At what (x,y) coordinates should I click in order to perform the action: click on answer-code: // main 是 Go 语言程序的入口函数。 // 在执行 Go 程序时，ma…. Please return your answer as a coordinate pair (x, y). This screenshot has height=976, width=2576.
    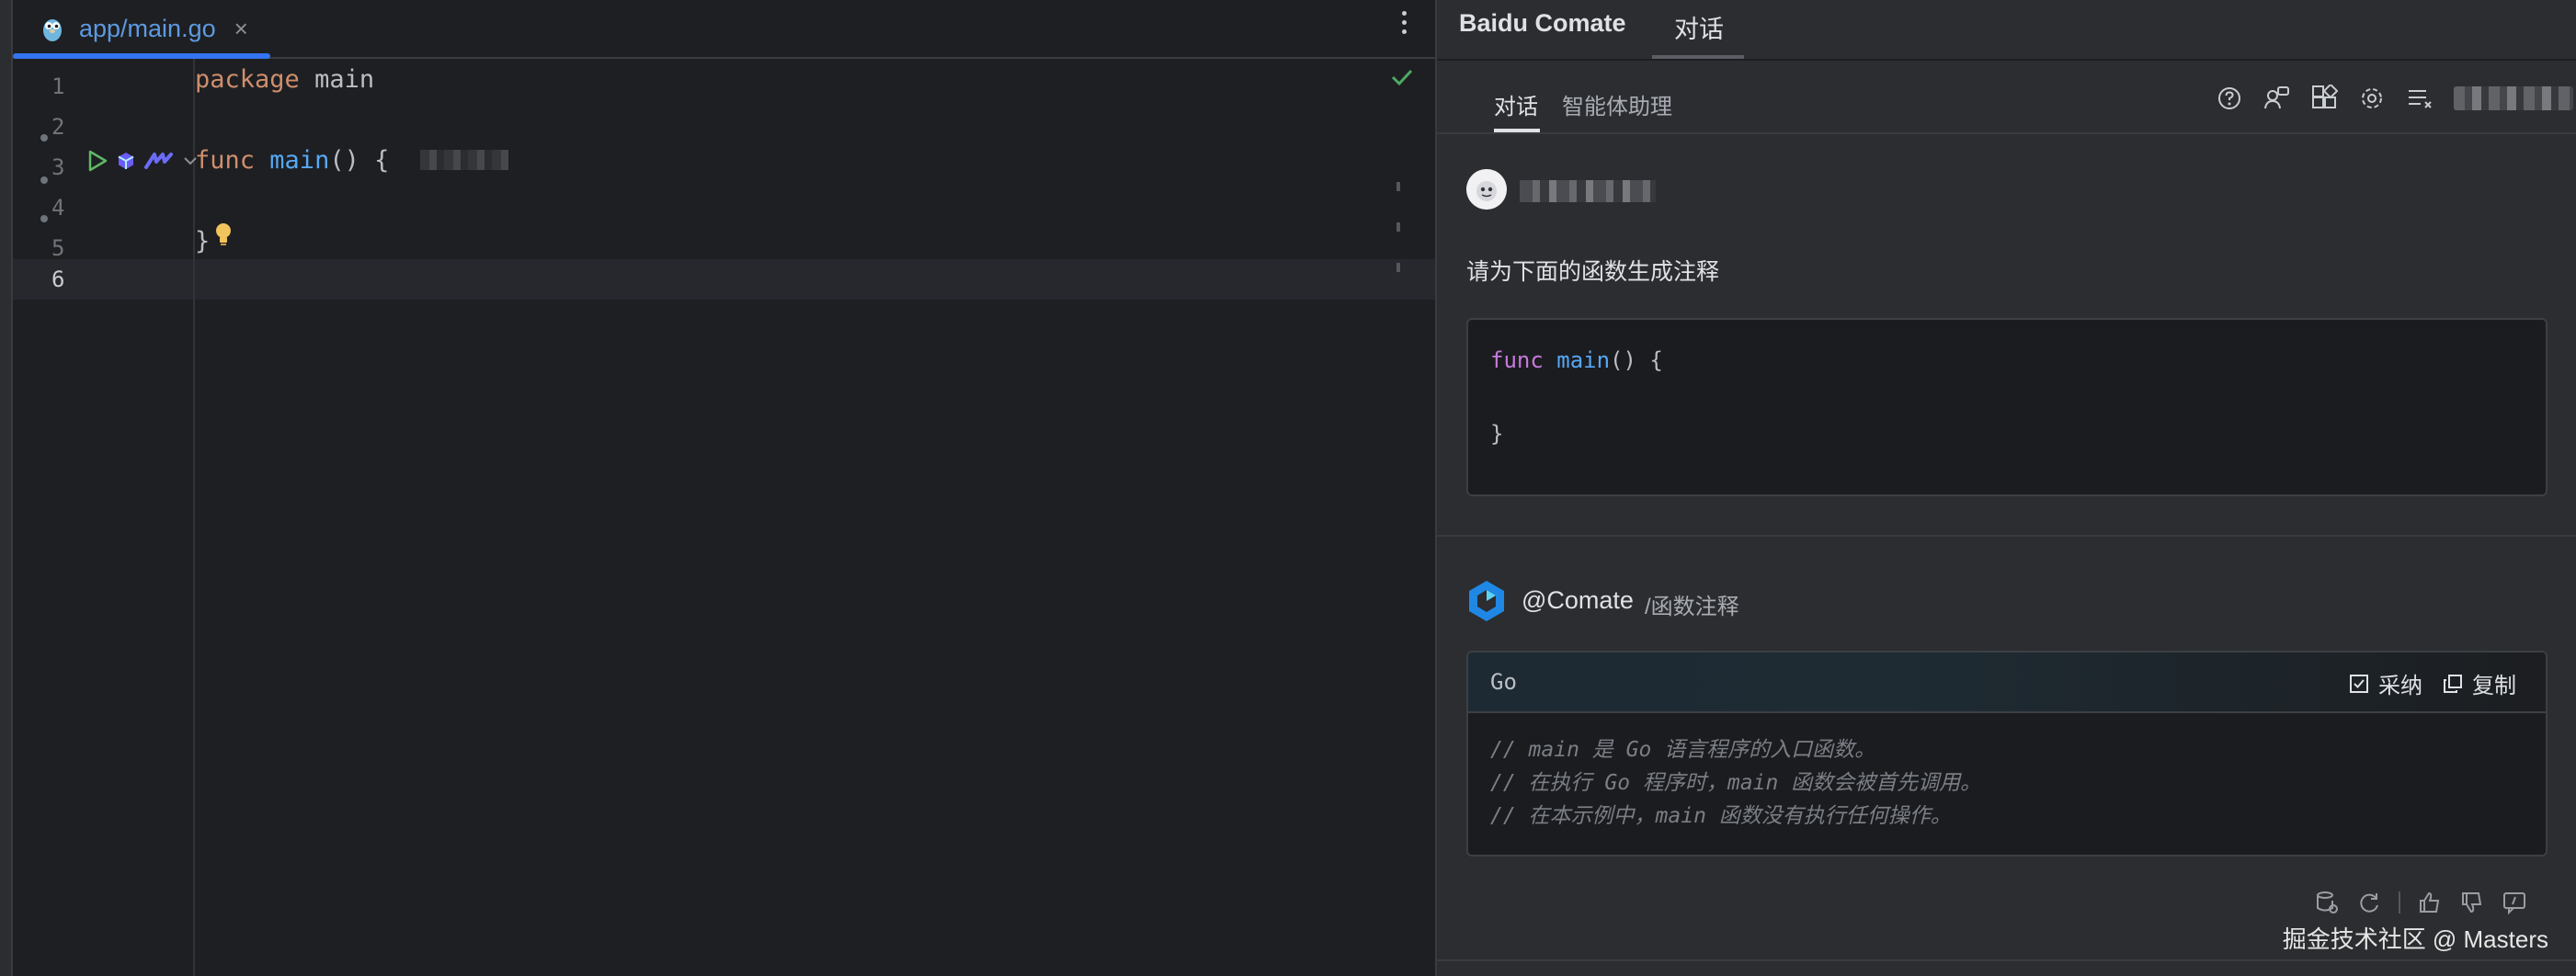
    Looking at the image, I should click on (2007, 783).